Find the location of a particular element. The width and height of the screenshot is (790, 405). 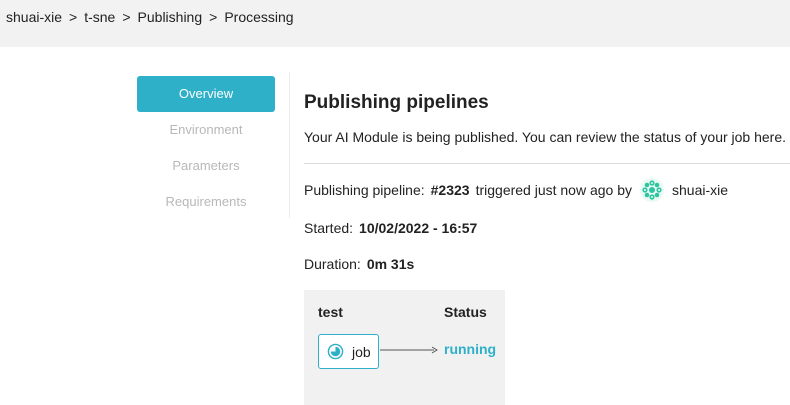

sidebar-item-overview: Overview is located at coordinates (206, 94).